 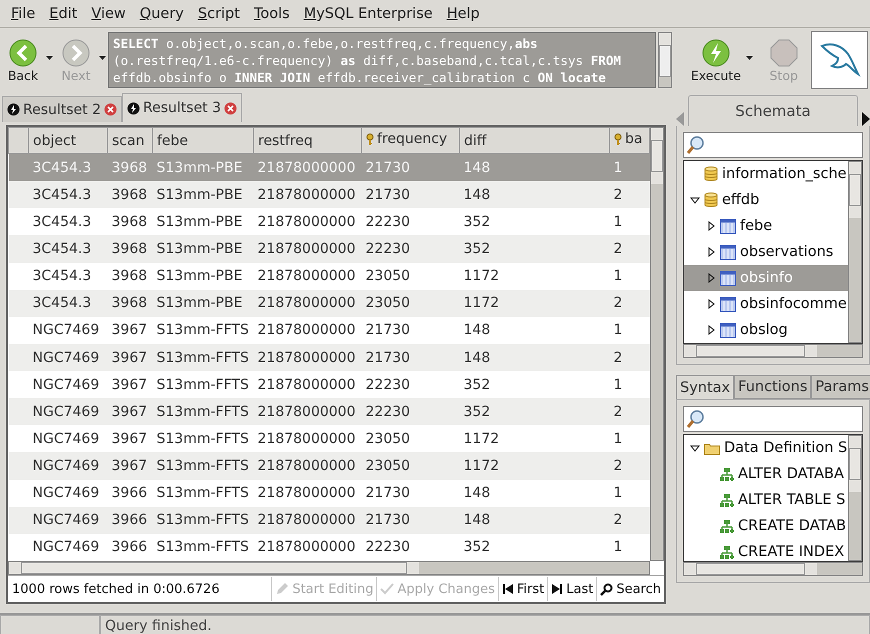 What do you see at coordinates (203, 141) in the screenshot?
I see `column-header: febe` at bounding box center [203, 141].